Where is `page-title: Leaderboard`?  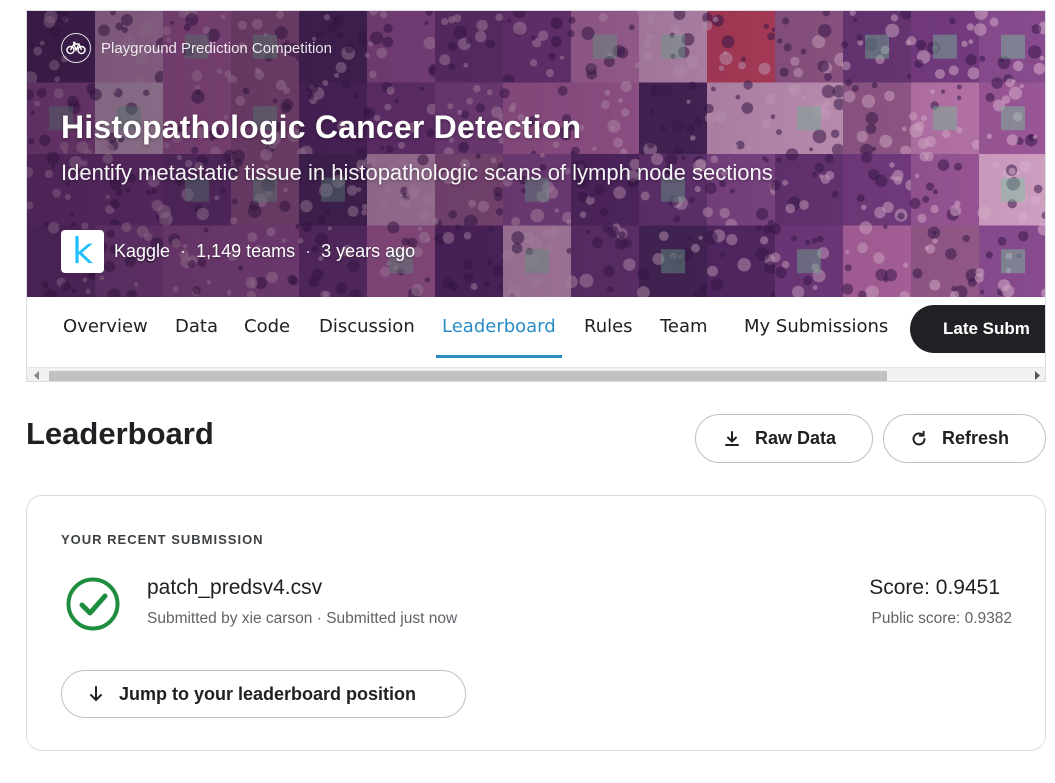
page-title: Leaderboard is located at coordinates (120, 433).